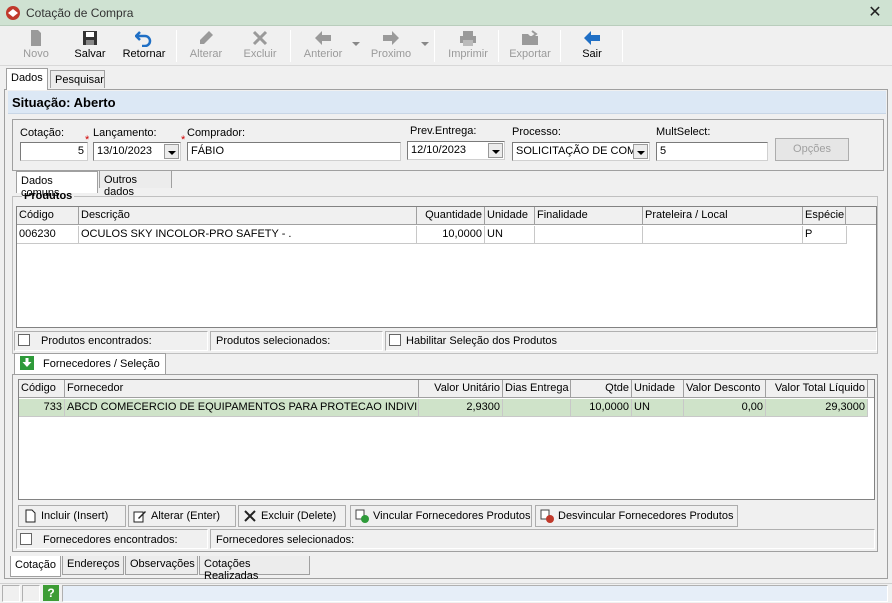 Image resolution: width=892 pixels, height=603 pixels. I want to click on lancamento-value: 13/10/2023, so click(125, 151).